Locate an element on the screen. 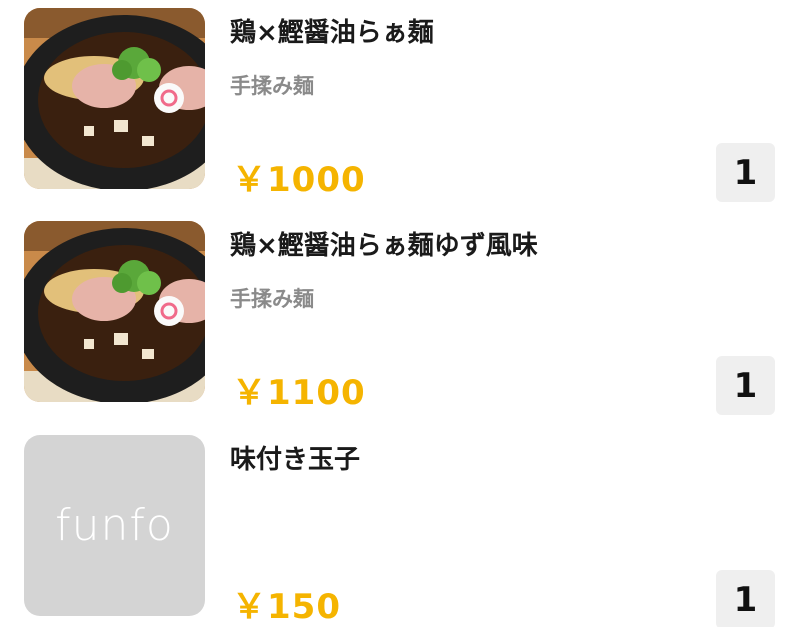 The width and height of the screenshot is (800, 627). funfo-logo: funfo is located at coordinates (114, 525).